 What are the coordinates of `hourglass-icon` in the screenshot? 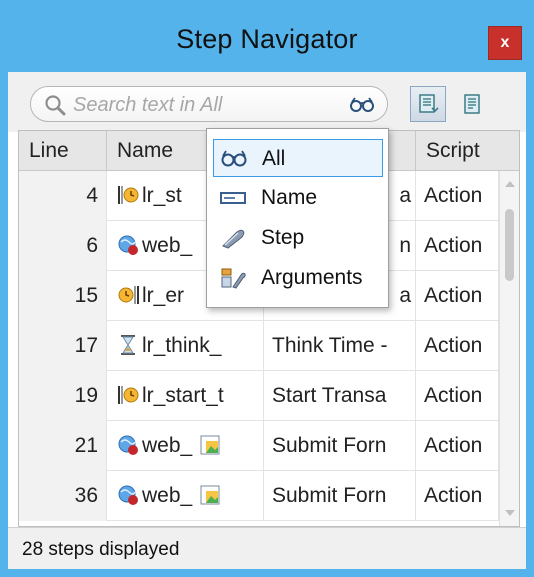 It's located at (128, 345).